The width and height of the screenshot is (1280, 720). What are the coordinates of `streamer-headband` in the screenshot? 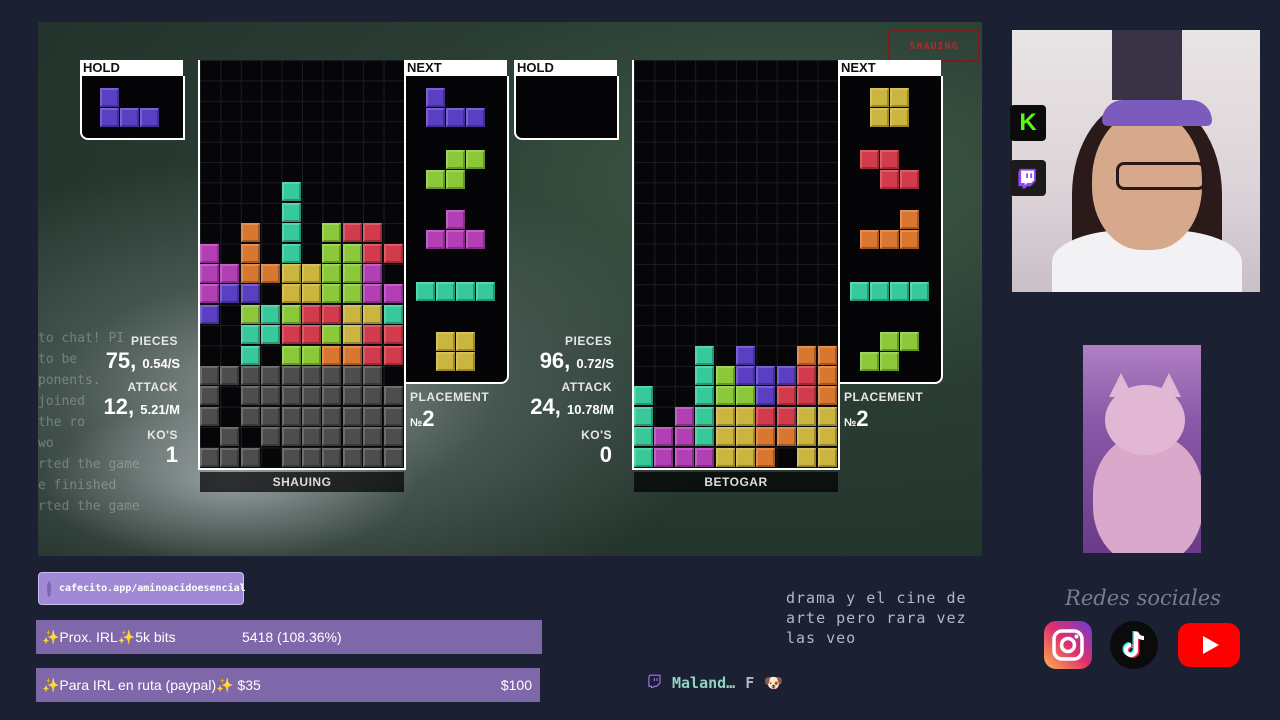 It's located at (1157, 113).